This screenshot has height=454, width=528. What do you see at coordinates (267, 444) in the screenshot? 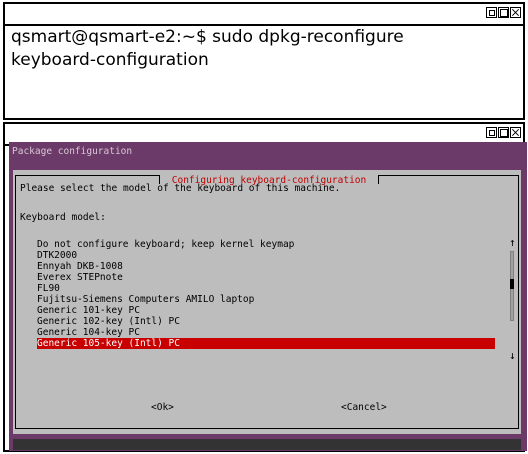
I see `terminal-status-bar` at bounding box center [267, 444].